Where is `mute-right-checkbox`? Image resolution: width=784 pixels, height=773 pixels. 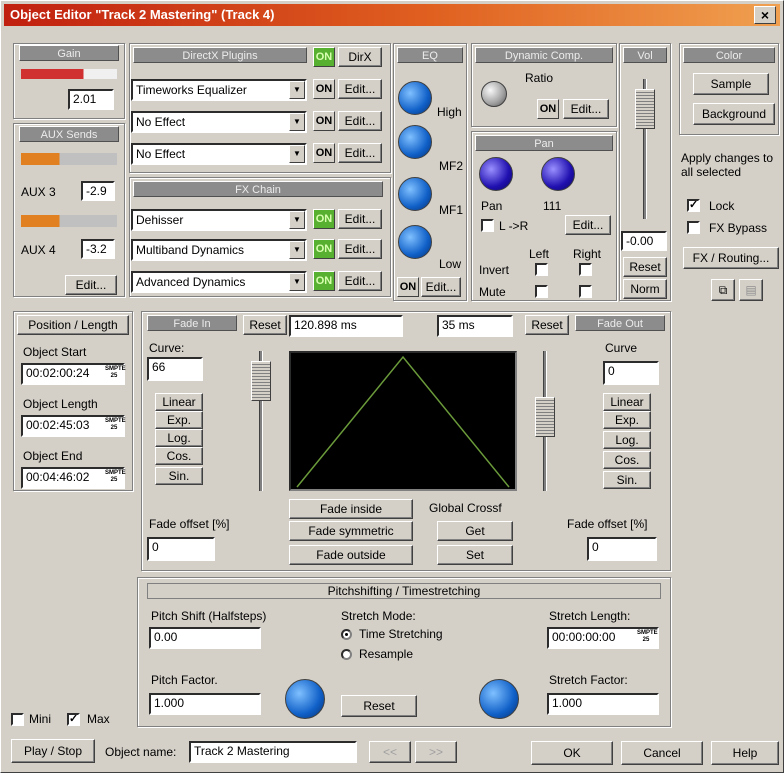 mute-right-checkbox is located at coordinates (585, 291).